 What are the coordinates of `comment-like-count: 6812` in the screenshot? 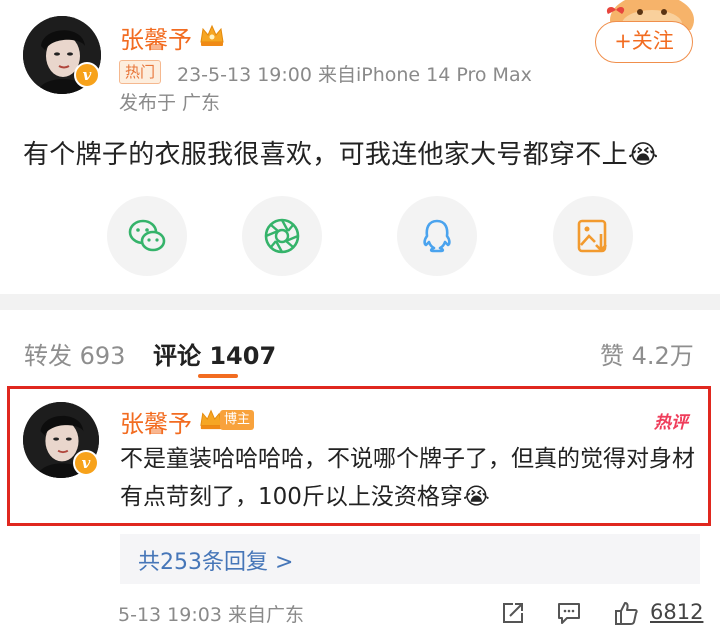 It's located at (676, 612).